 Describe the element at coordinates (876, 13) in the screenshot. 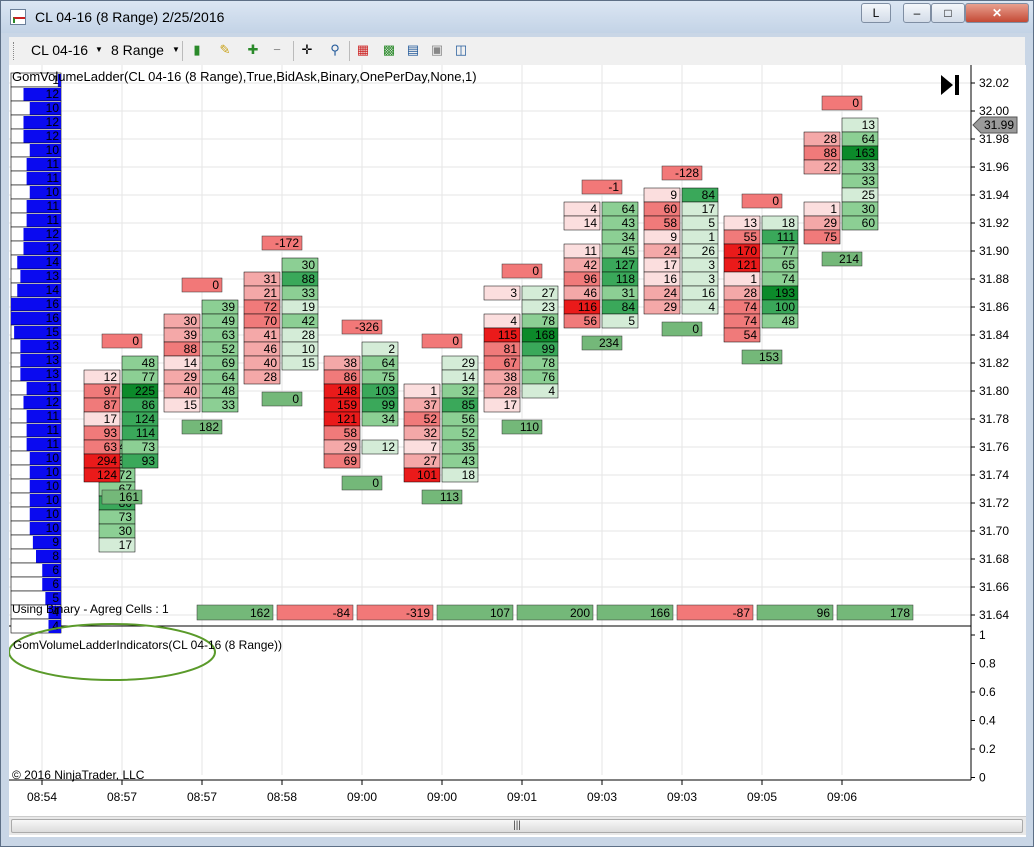

I see `link-button: L` at that location.